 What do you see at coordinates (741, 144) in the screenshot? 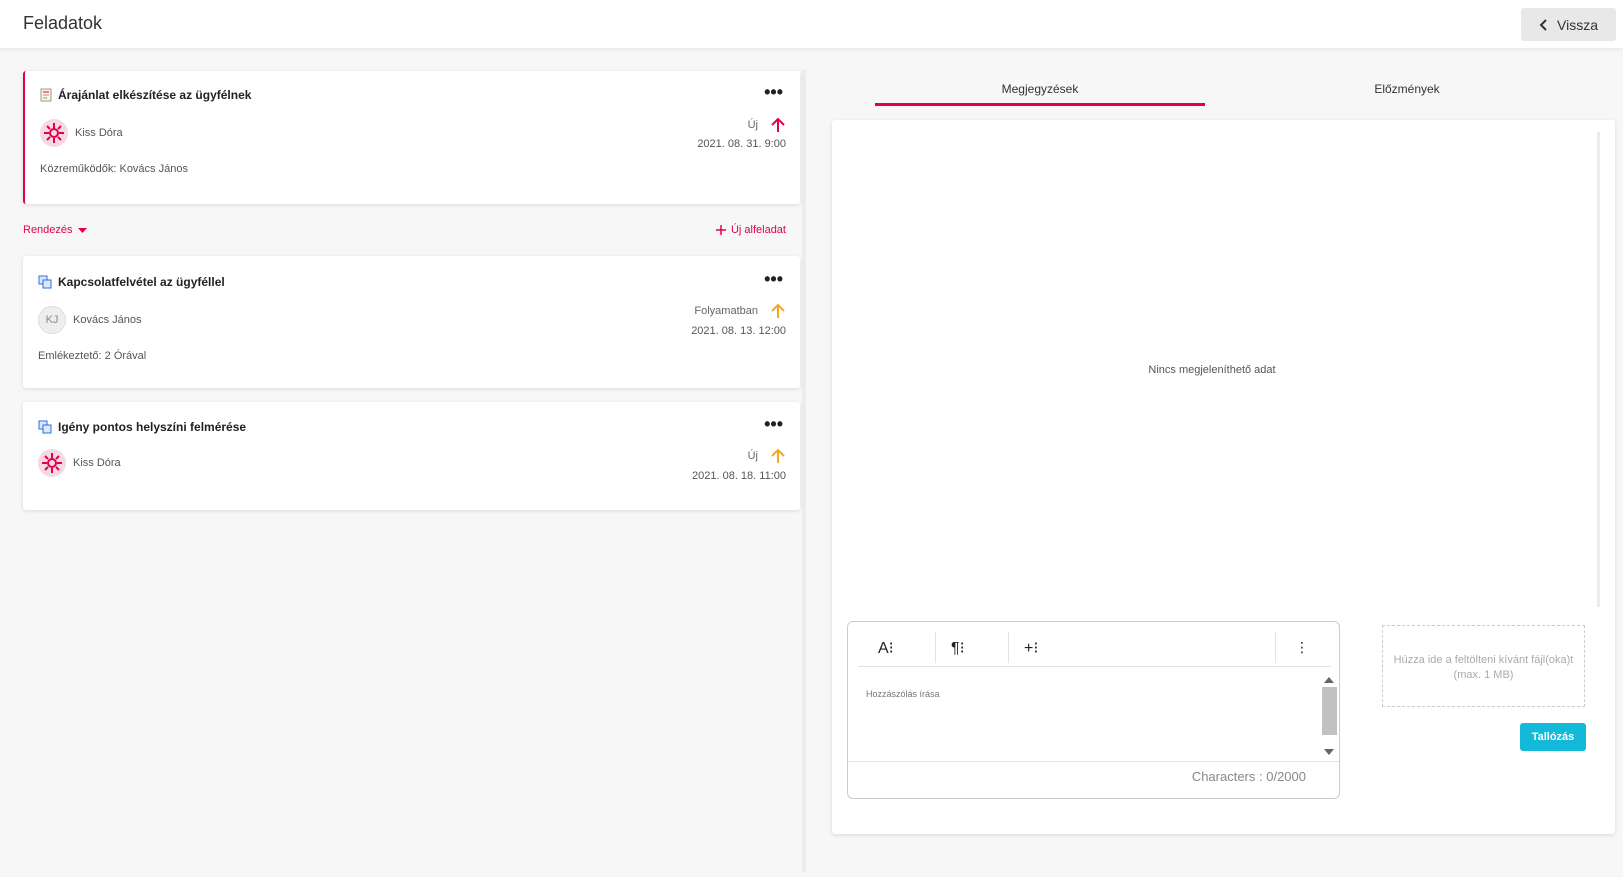
I see `due-date: 2021. 08. 31. 9:00` at bounding box center [741, 144].